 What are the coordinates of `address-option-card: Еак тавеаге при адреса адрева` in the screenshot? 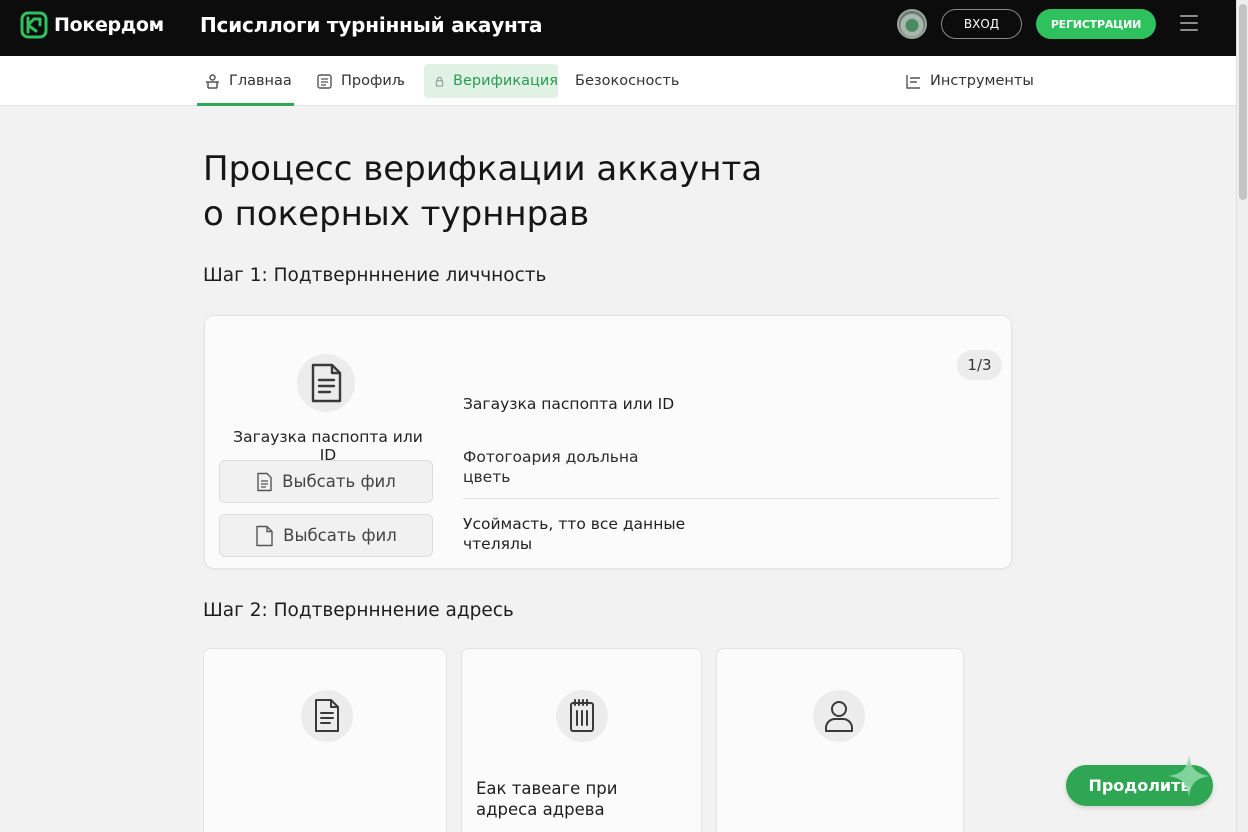 It's located at (581, 740).